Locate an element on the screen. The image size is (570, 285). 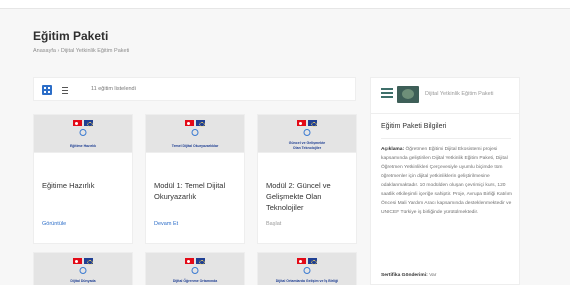
package-name: Dijital Yetkinlik Eğitim Paketi is located at coordinates (459, 94).